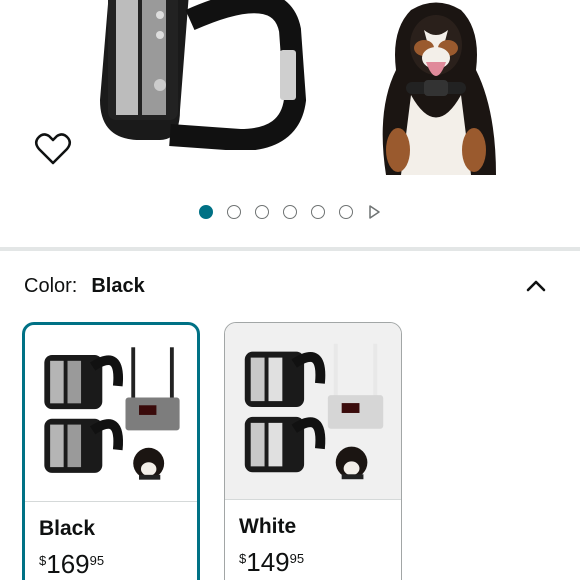 This screenshot has width=580, height=580. Describe the element at coordinates (118, 285) in the screenshot. I see `selected-color-value: Black` at that location.